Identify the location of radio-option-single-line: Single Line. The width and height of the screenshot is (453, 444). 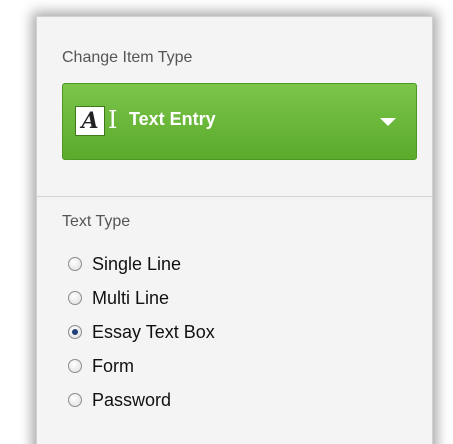
(141, 264).